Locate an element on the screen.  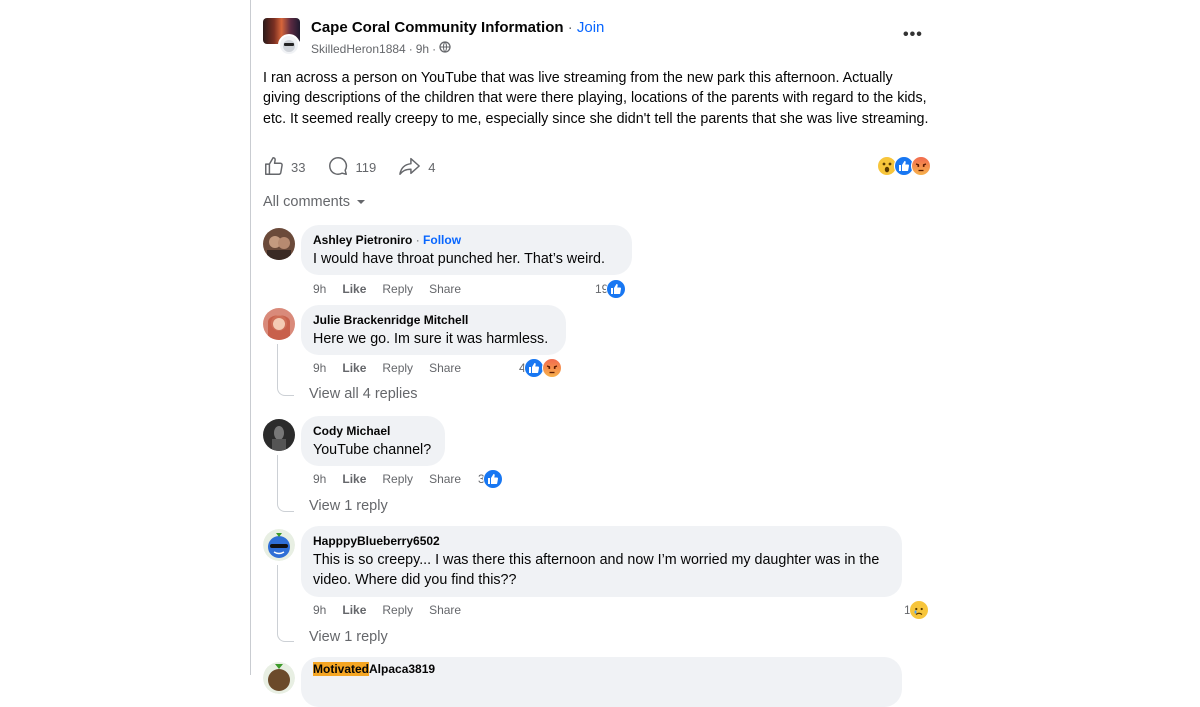
comment-icon is located at coordinates (338, 167).